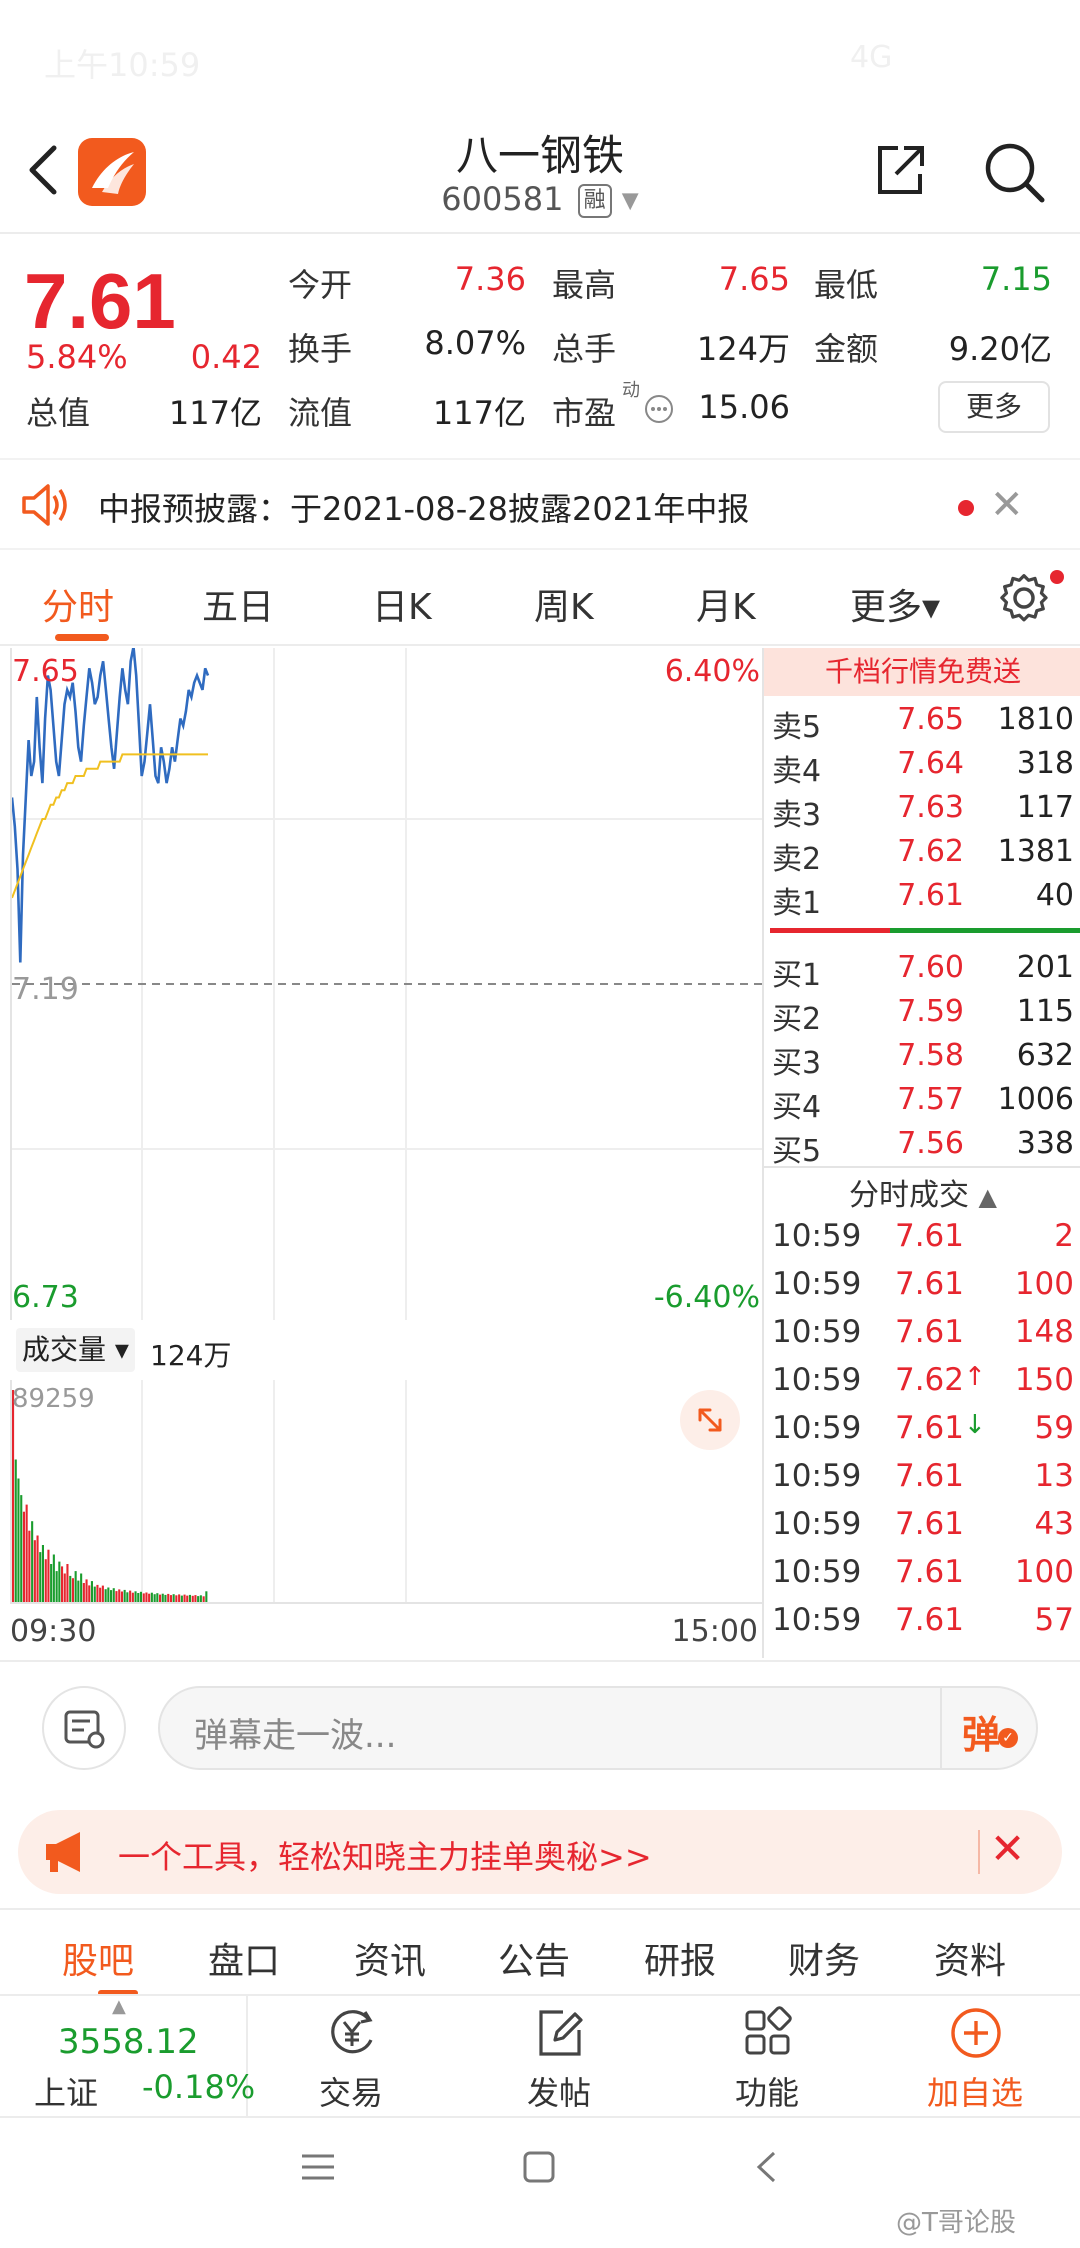  What do you see at coordinates (766, 2167) in the screenshot?
I see `back-nav-icon` at bounding box center [766, 2167].